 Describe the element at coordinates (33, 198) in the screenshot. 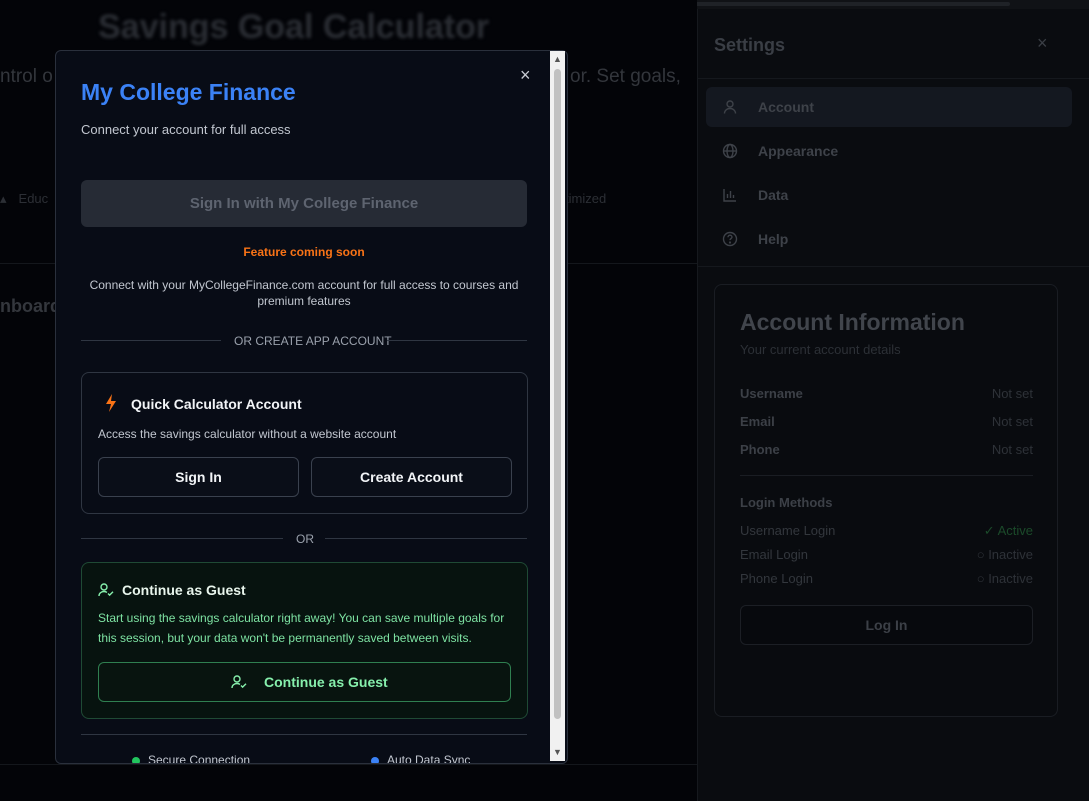

I see `education-label: Educ` at that location.